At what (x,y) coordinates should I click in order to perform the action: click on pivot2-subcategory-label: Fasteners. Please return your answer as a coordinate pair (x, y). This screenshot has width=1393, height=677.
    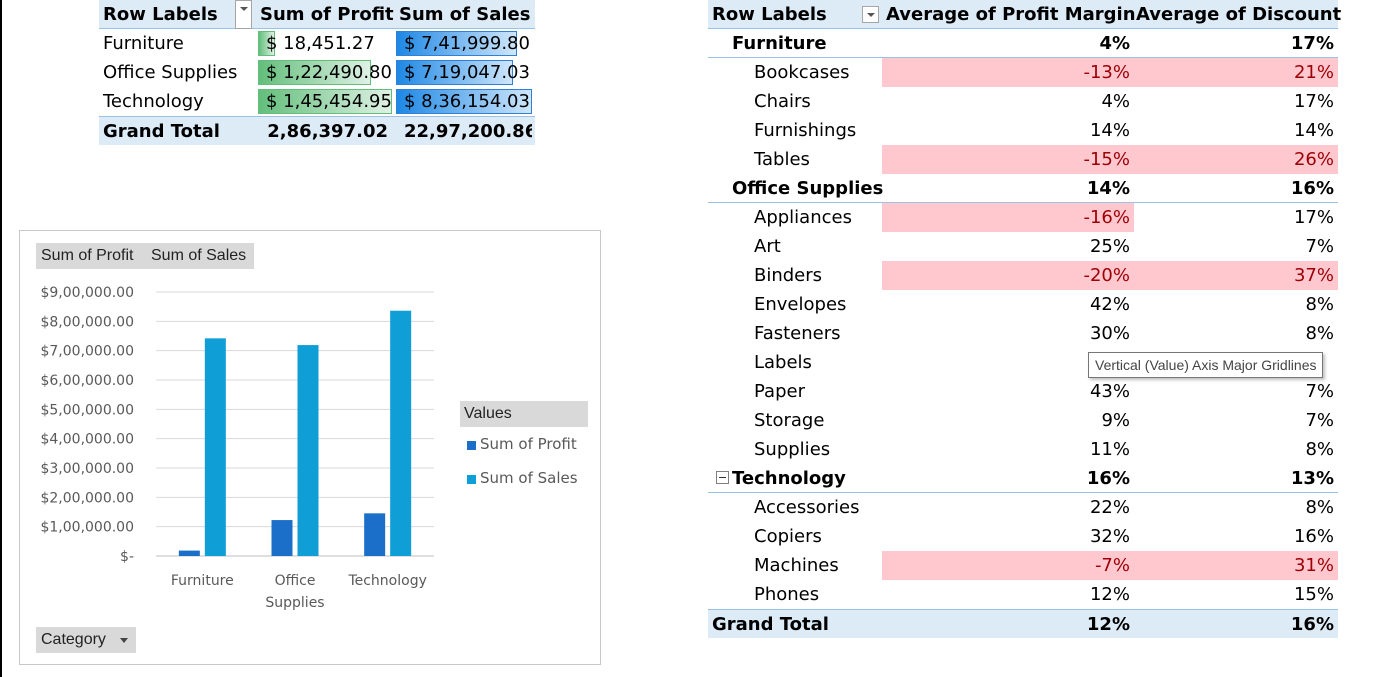
    Looking at the image, I should click on (797, 333).